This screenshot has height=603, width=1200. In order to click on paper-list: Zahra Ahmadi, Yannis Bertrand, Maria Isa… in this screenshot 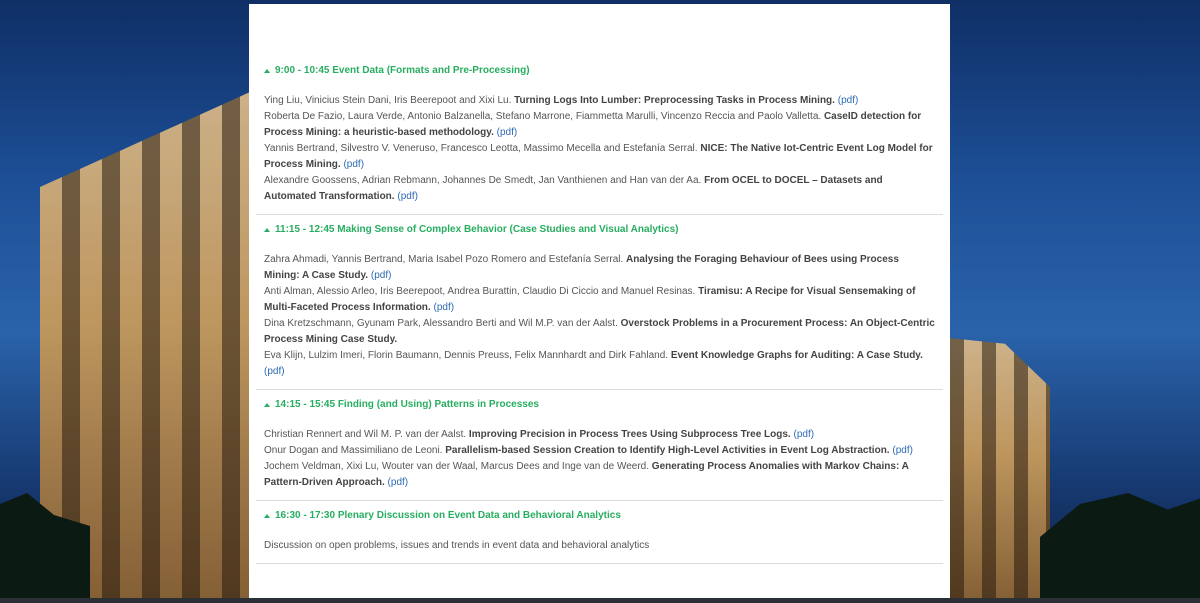, I will do `click(599, 316)`.